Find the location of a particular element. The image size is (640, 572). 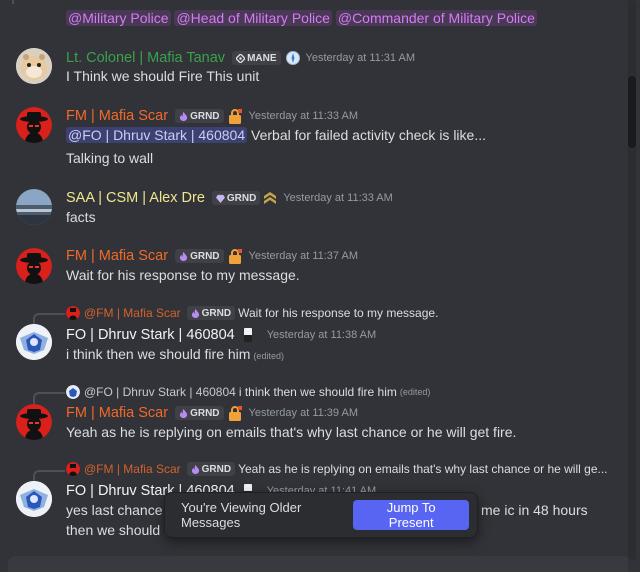

message-content: I Think we should Fire This unit is located at coordinates (163, 76).